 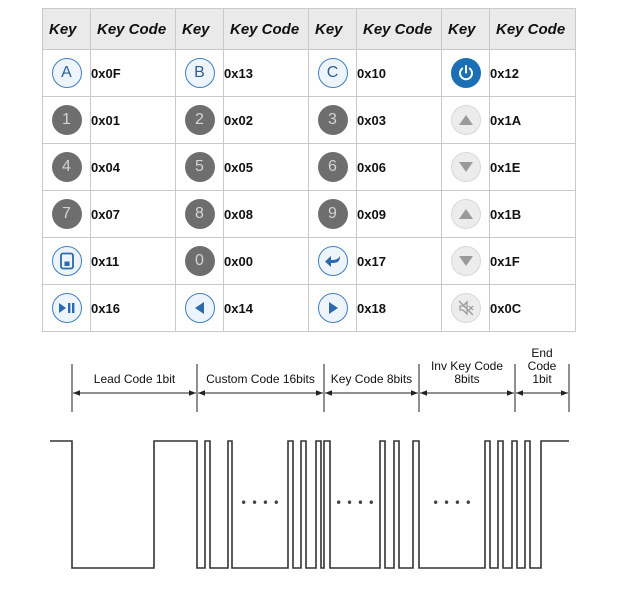 I want to click on play-pause-icon, so click(x=66, y=308).